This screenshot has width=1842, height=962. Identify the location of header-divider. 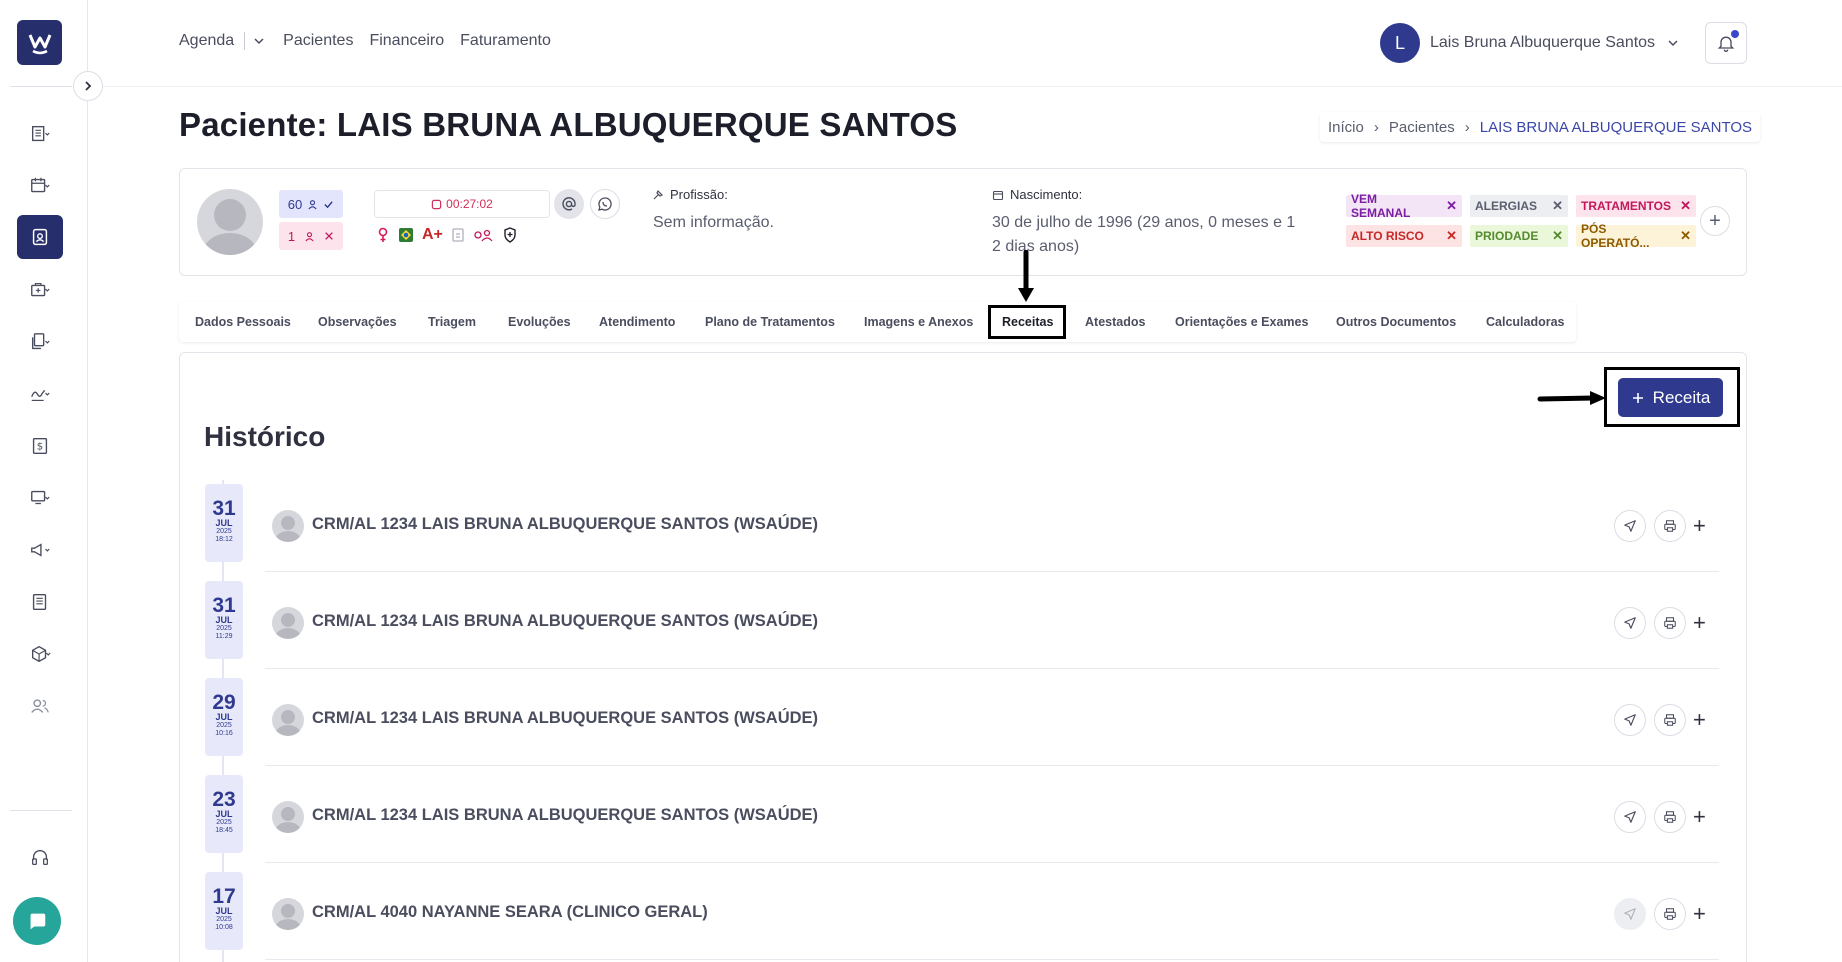
(965, 86).